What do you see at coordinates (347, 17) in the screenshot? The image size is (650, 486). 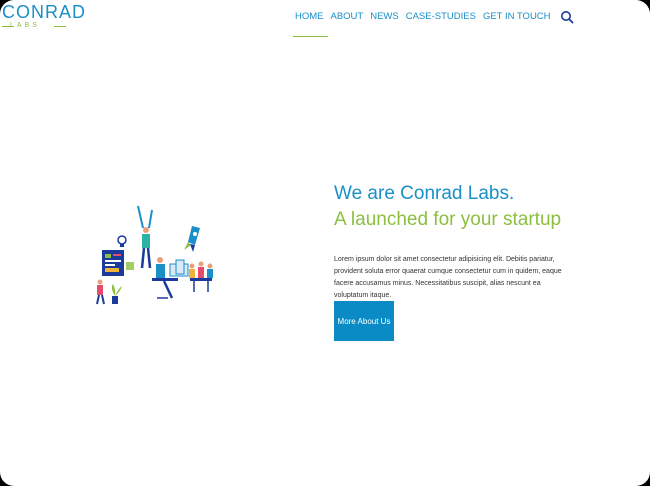 I see `nav-item-about: ABOUT` at bounding box center [347, 17].